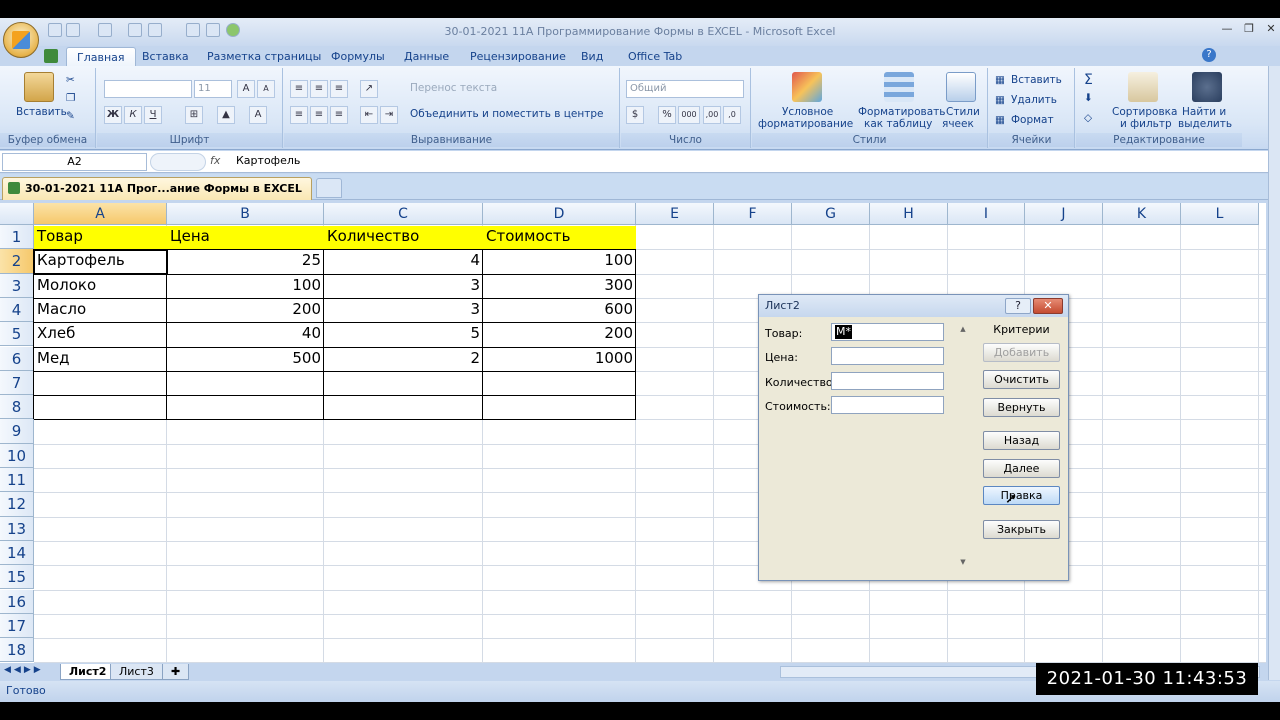 The image size is (1280, 720). What do you see at coordinates (887, 356) in the screenshot?
I see `field-input-price` at bounding box center [887, 356].